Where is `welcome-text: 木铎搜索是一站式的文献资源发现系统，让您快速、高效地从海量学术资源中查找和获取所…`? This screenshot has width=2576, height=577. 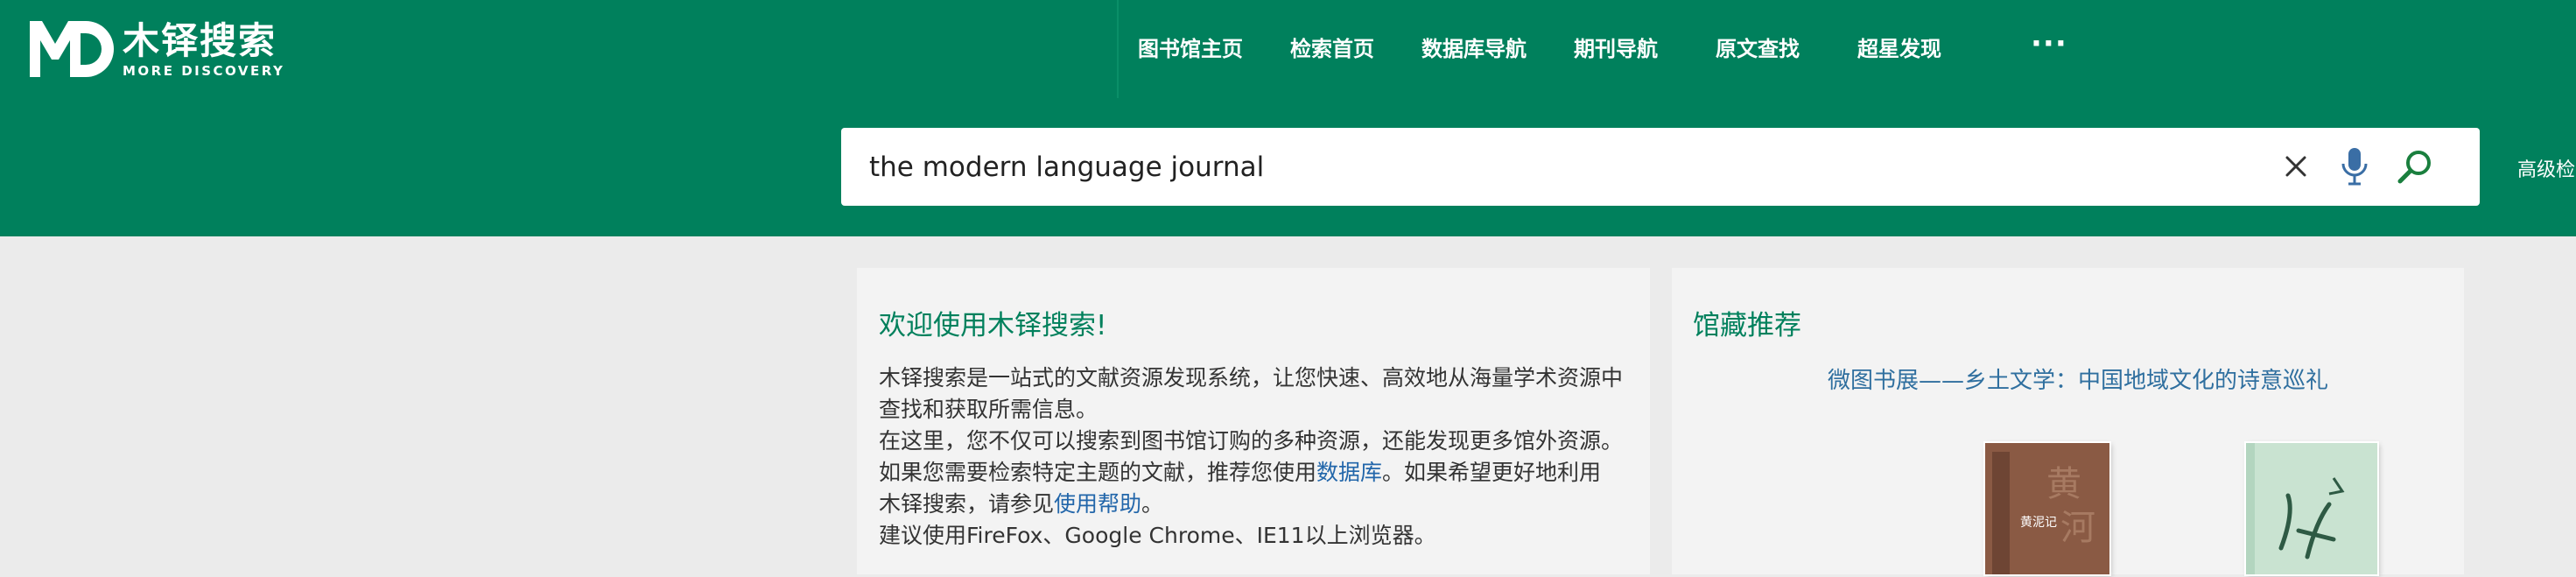 welcome-text: 木铎搜索是一站式的文献资源发现系统，让您快速、高效地从海量学术资源中查找和获取所… is located at coordinates (1251, 457).